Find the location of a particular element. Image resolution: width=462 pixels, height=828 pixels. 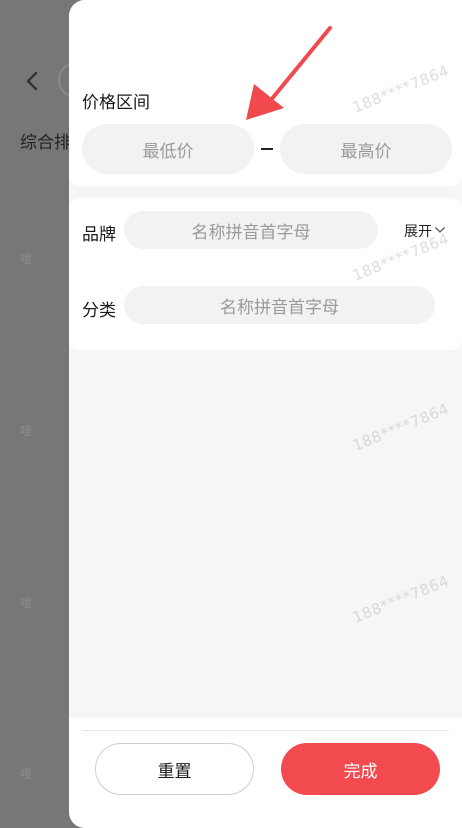

expand-label: 展开 is located at coordinates (418, 232).